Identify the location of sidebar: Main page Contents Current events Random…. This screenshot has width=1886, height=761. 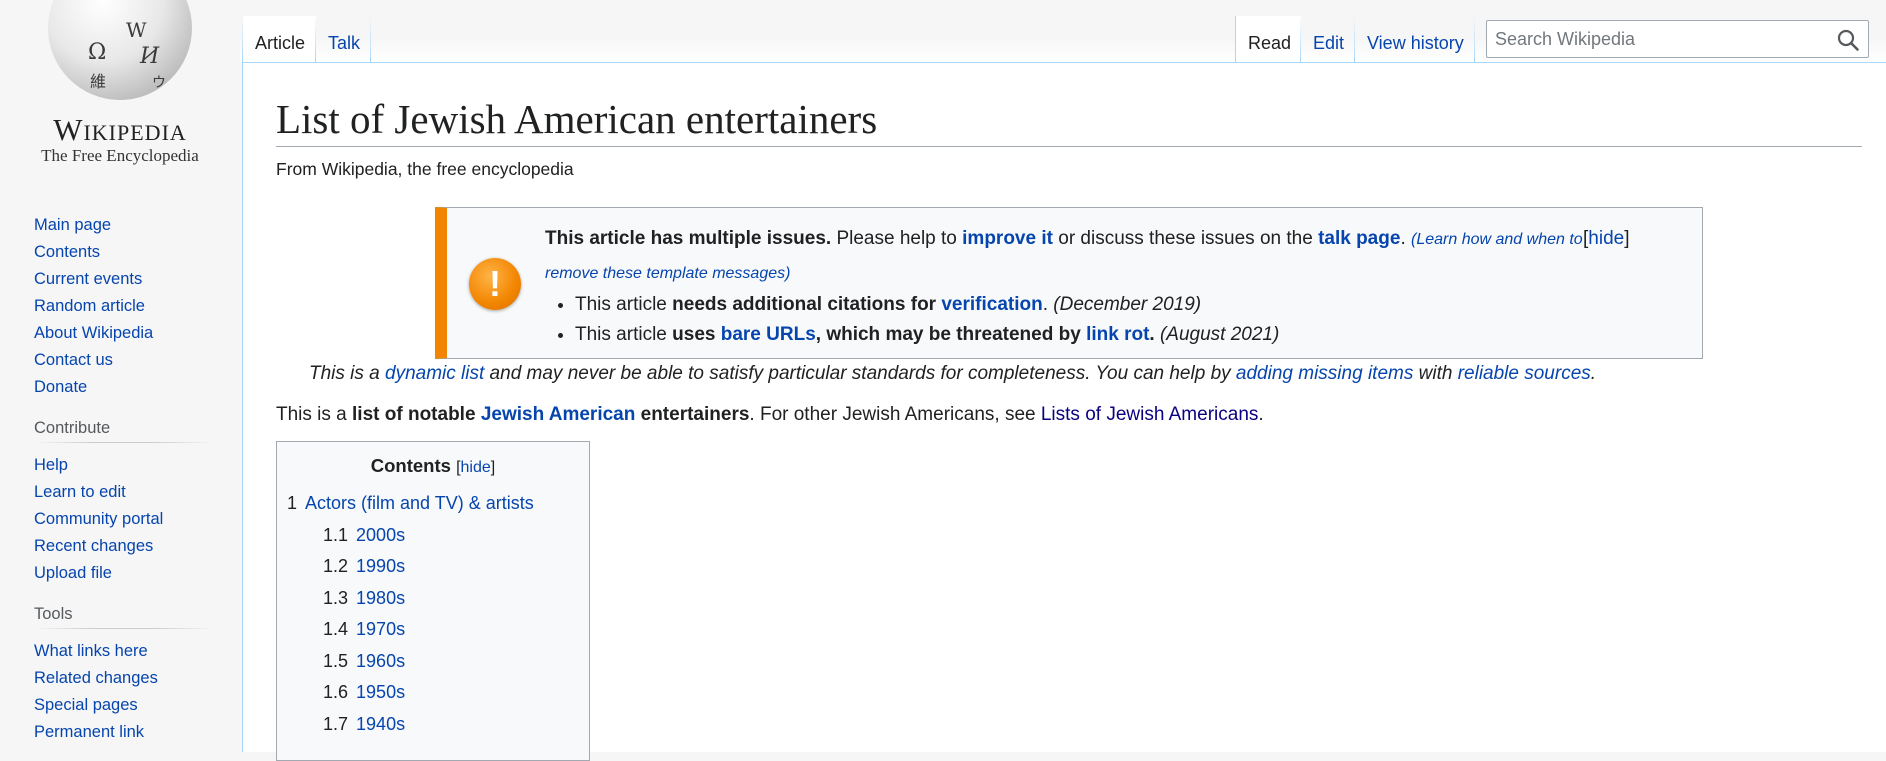
(124, 479).